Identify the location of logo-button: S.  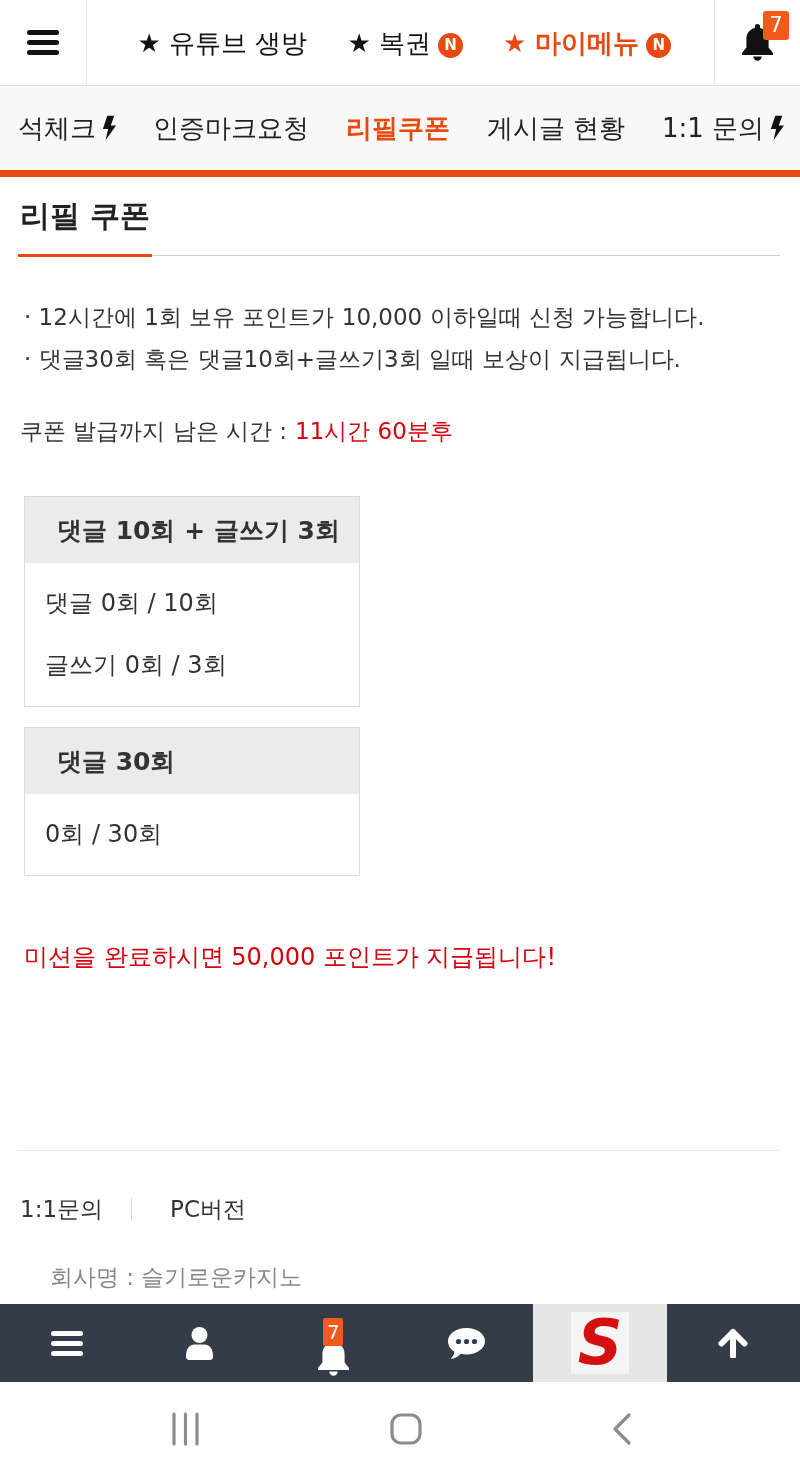
(600, 1343).